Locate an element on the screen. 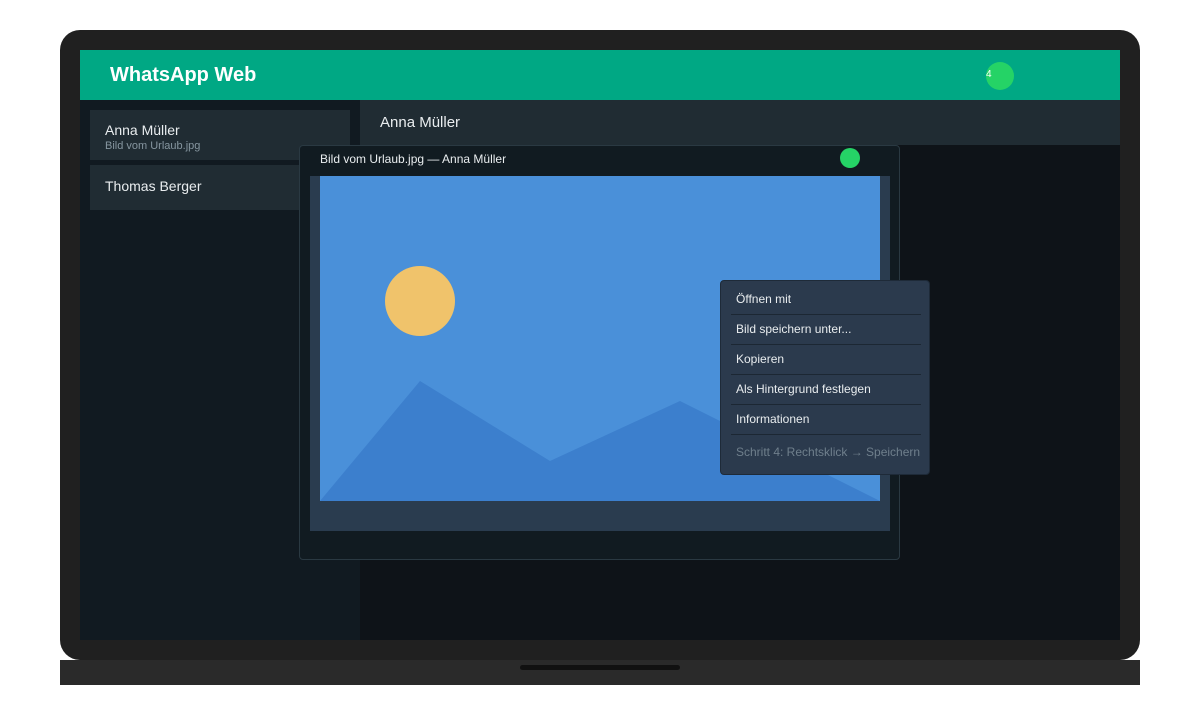 The width and height of the screenshot is (1200, 720). menu-item-label: Öffnen mit is located at coordinates (764, 299).